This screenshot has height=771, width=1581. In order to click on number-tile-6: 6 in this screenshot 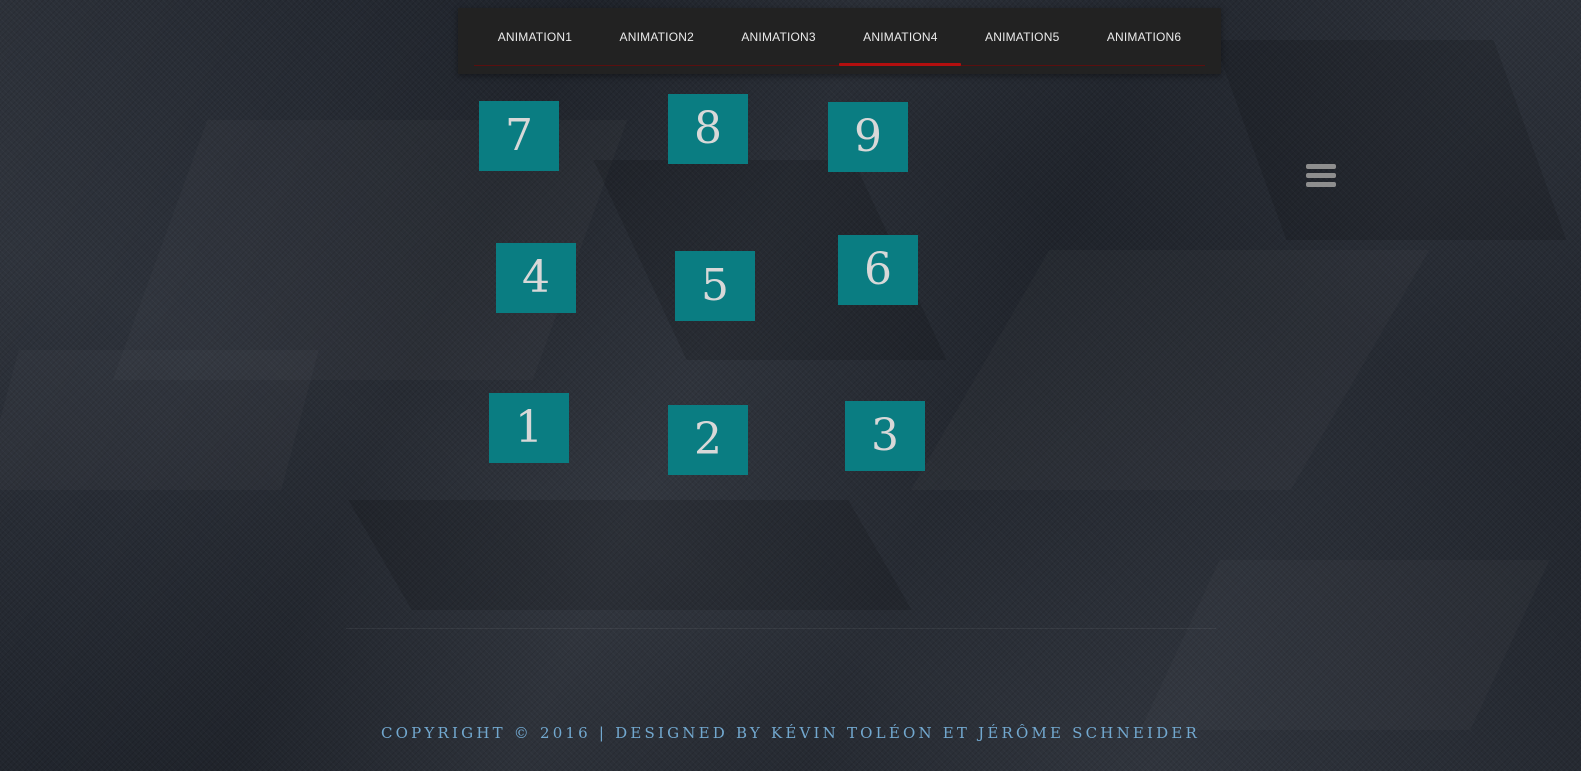, I will do `click(878, 270)`.